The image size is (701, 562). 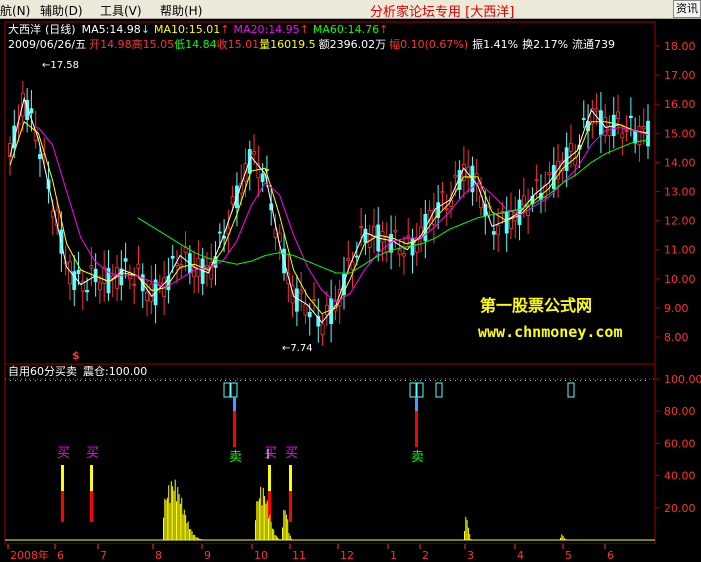 What do you see at coordinates (181, 10) in the screenshot?
I see `menu-item-help: 帮助(H)` at bounding box center [181, 10].